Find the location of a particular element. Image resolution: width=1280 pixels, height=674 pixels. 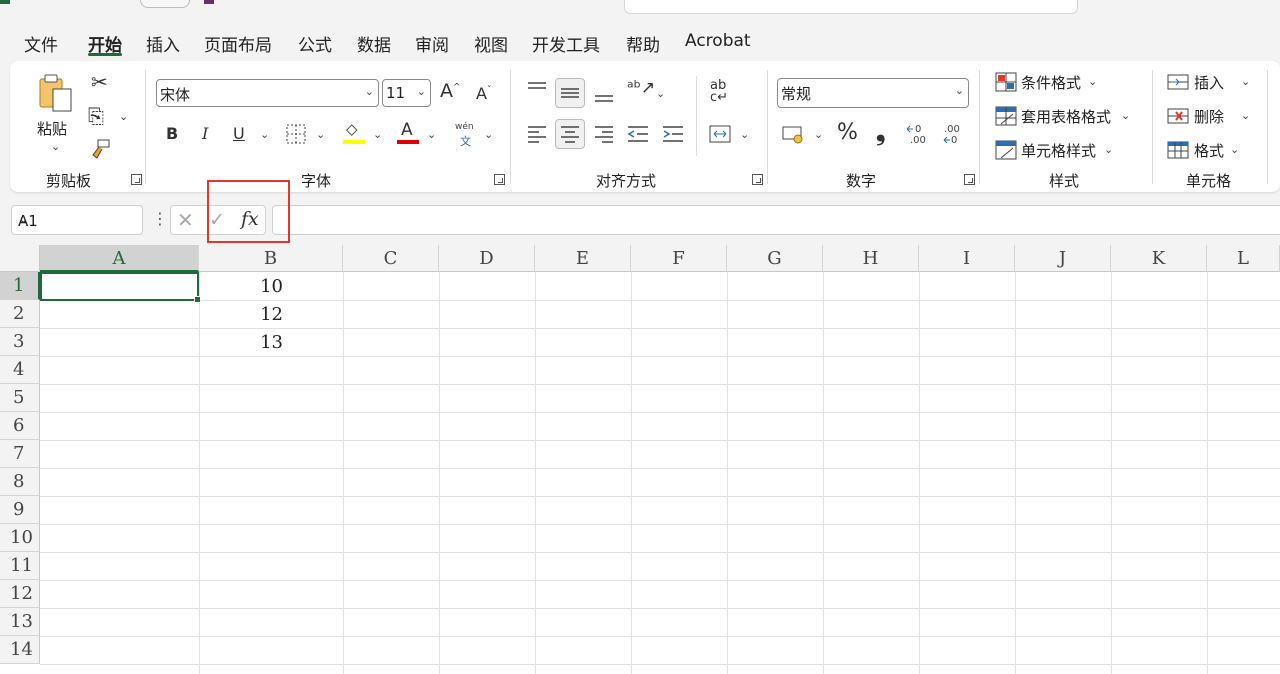

decrease-decimal-icon: .000 is located at coordinates (955, 134).